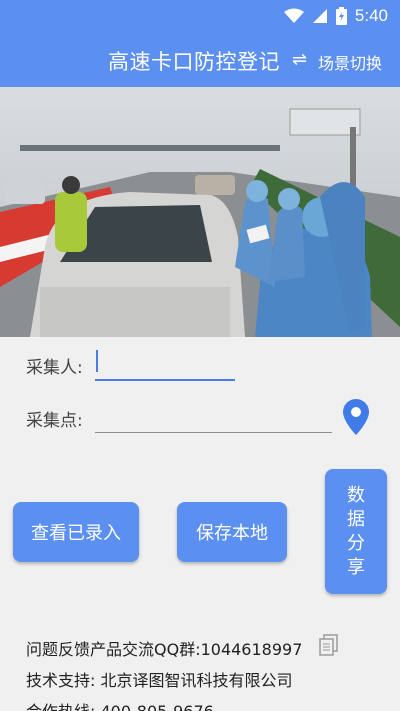 This screenshot has width=400, height=711. Describe the element at coordinates (356, 495) in the screenshot. I see `share-char-1: 数` at that location.